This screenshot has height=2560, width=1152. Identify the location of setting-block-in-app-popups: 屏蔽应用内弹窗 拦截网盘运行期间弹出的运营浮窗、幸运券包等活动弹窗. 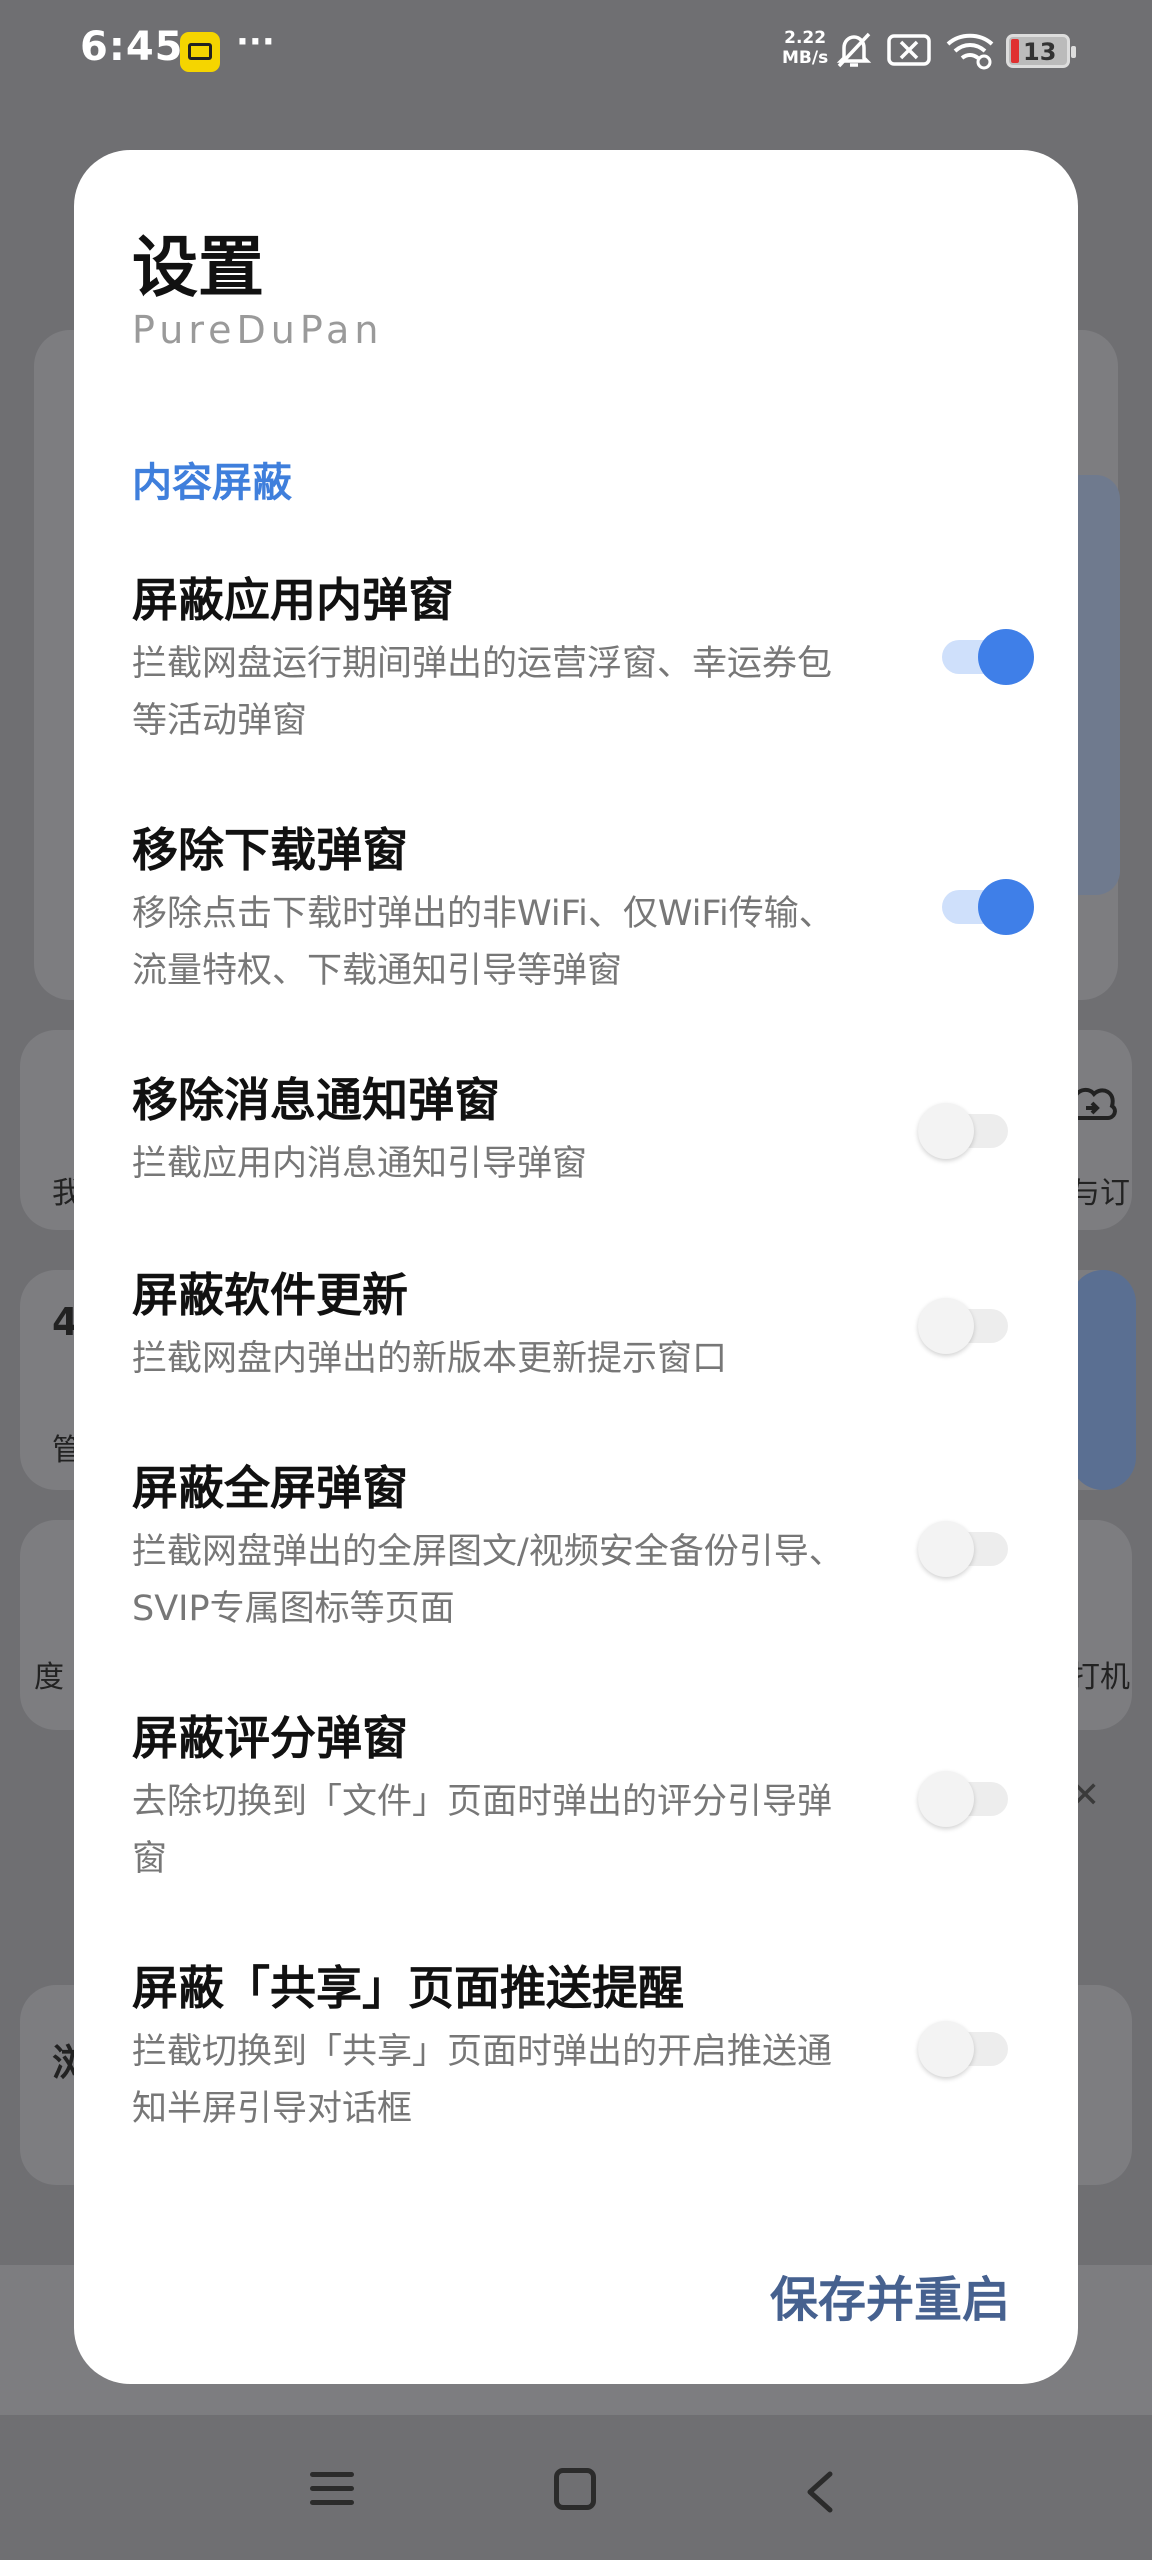
(583, 660).